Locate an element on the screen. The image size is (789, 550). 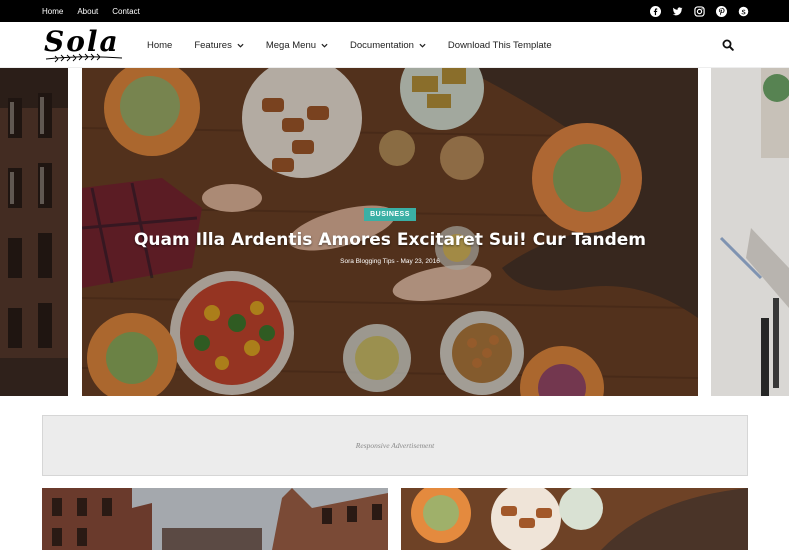
advertisement-label: Responsive Advertisement is located at coordinates (395, 445).